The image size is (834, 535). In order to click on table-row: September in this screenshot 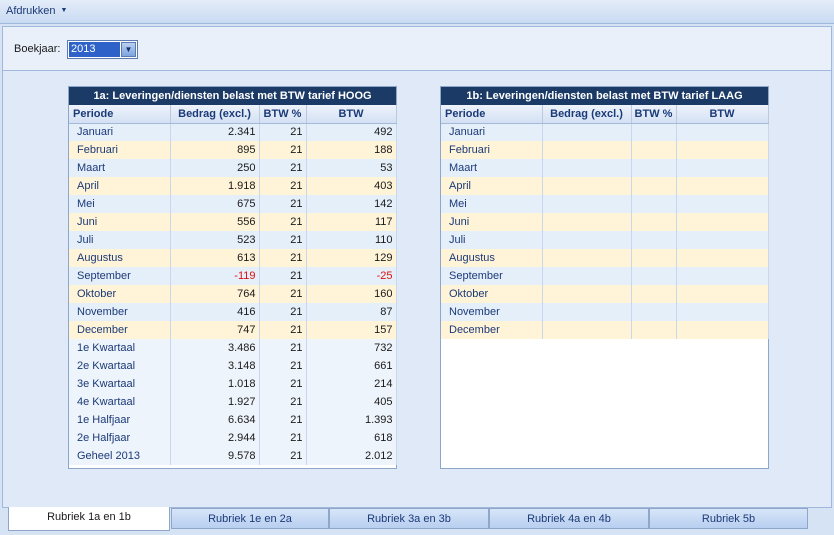, I will do `click(605, 276)`.